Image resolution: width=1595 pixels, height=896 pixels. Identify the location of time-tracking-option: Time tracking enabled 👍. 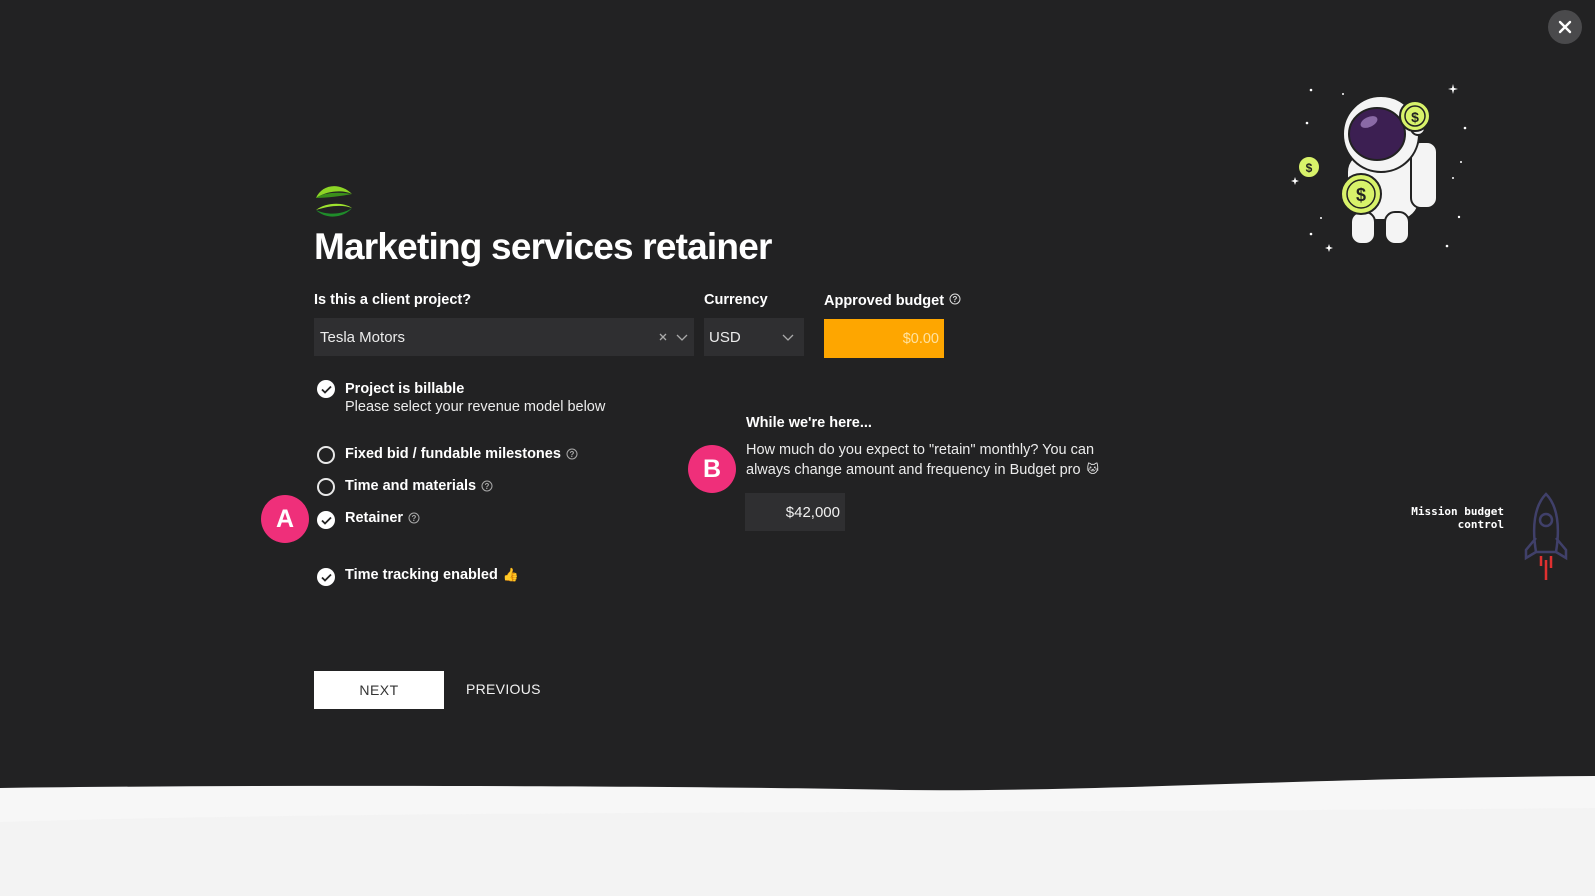
(432, 575).